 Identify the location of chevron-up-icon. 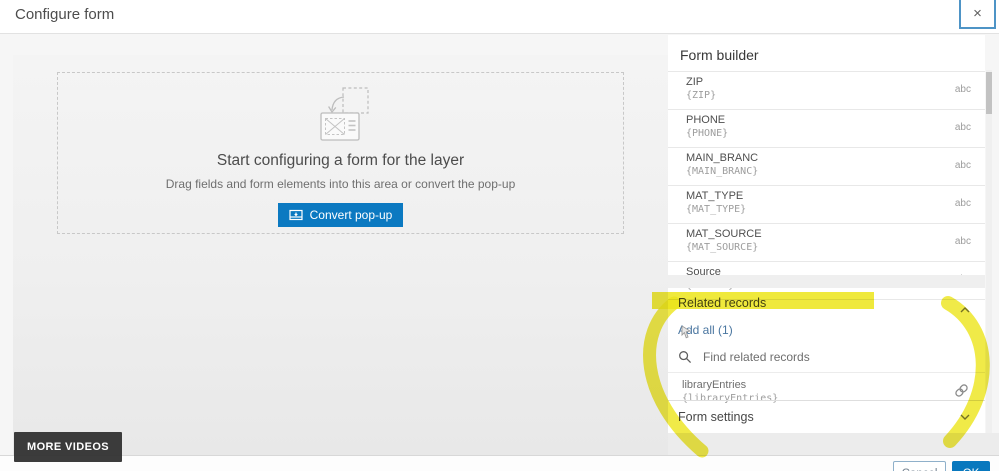
(965, 309).